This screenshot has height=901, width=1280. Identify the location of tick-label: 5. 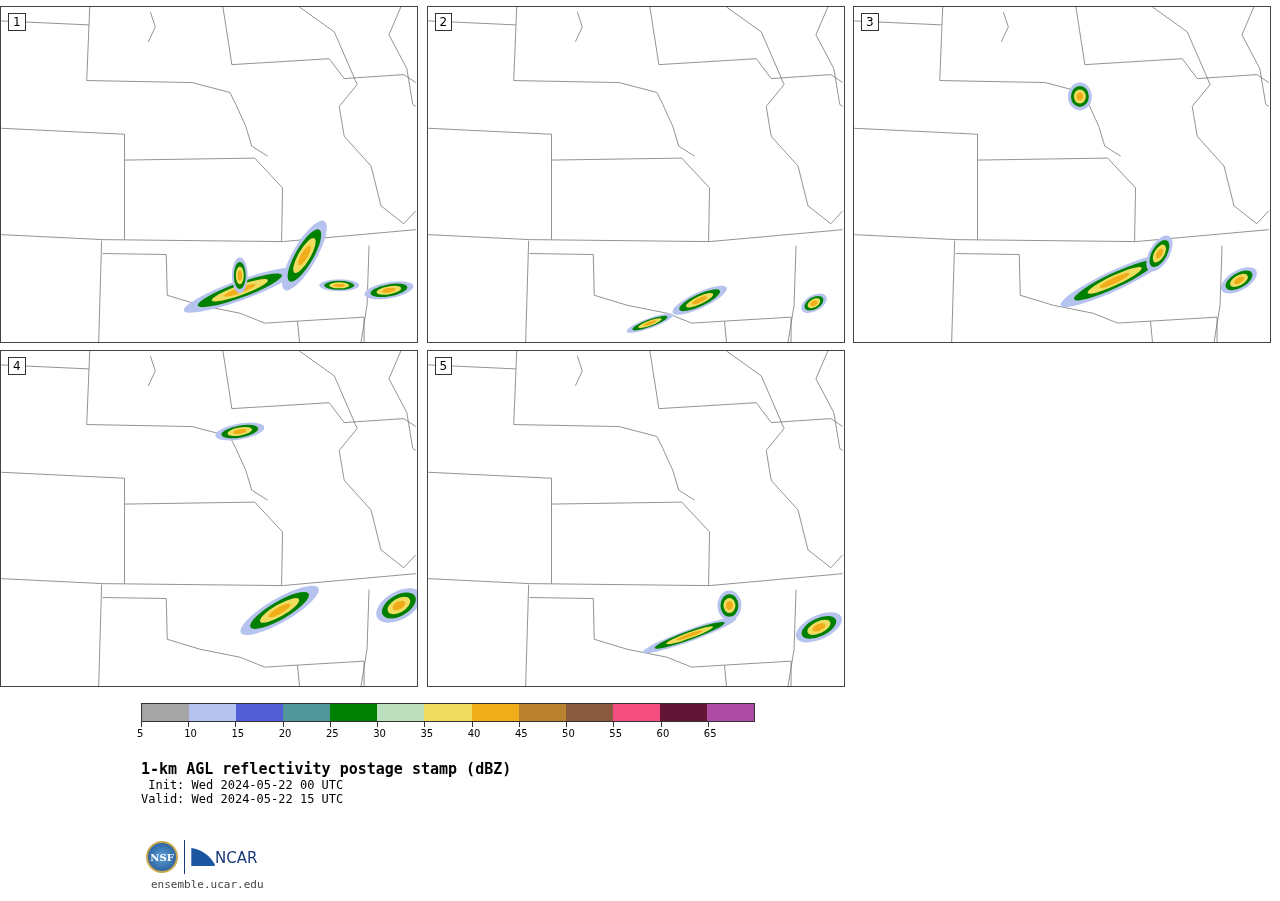
(140, 733).